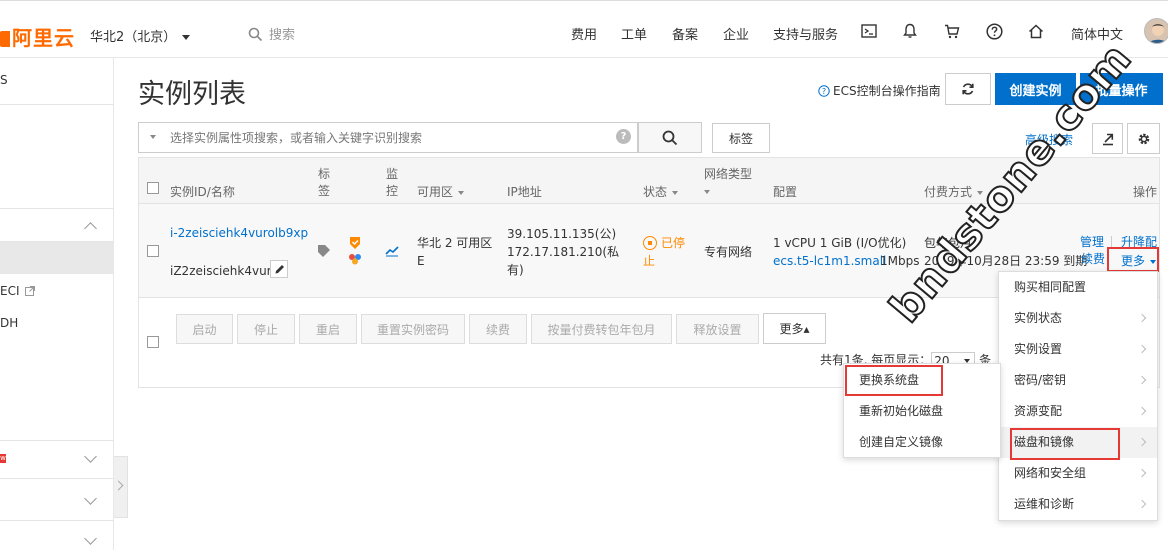  I want to click on reset-password-button: 重置实例密码, so click(413, 329).